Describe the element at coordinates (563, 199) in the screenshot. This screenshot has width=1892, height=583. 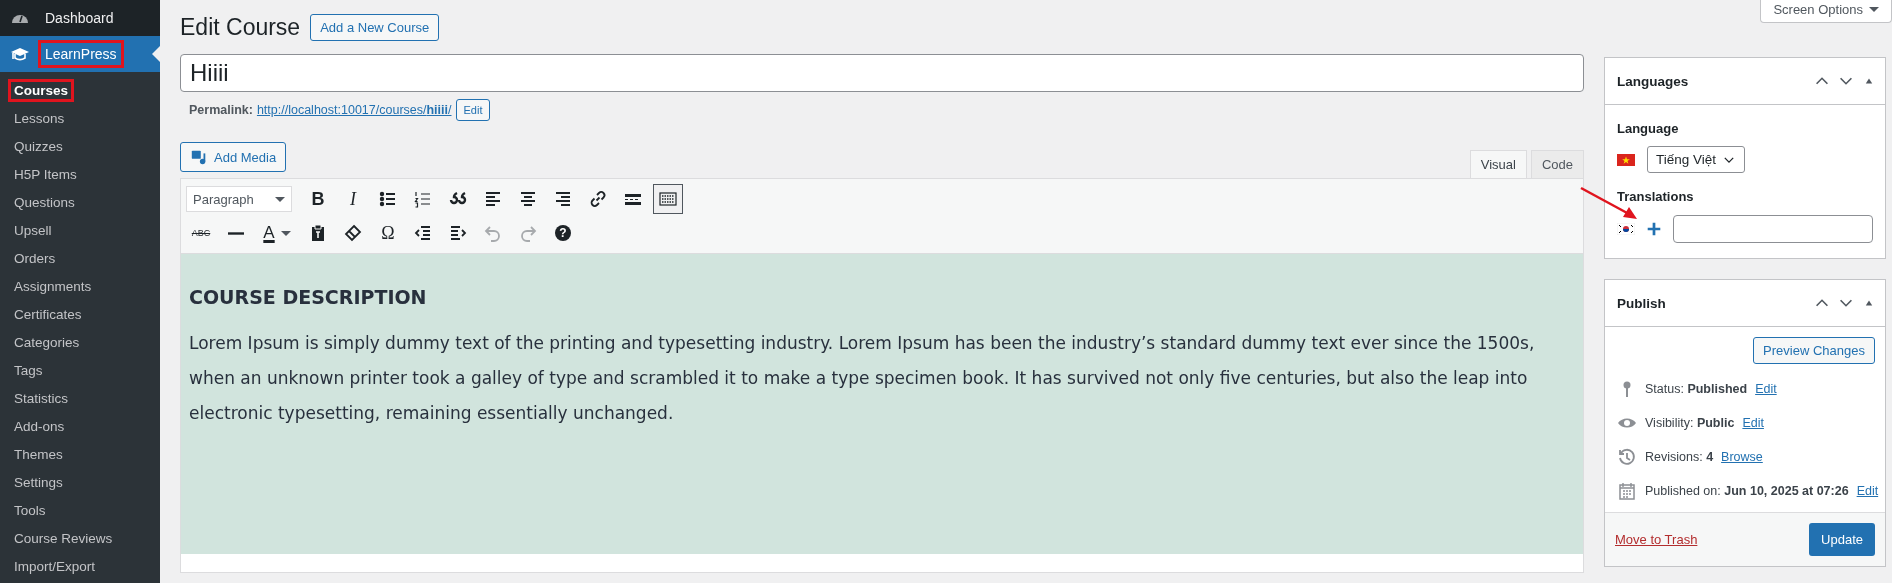
I see `align-right-icon` at that location.